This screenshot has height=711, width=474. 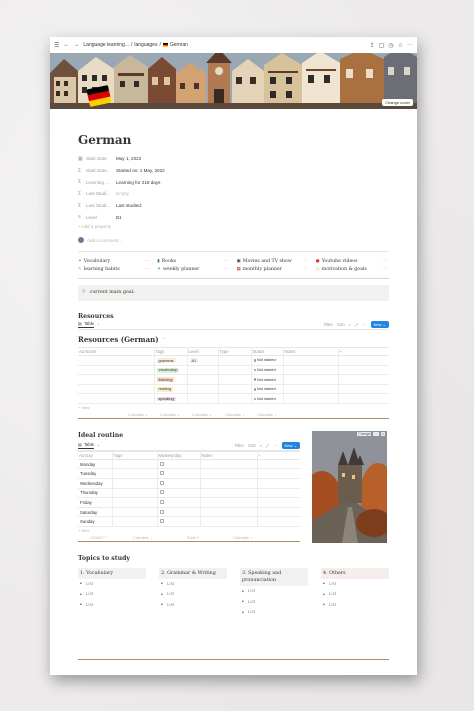 I want to click on breadcrumb-item-german: German, so click(x=179, y=45).